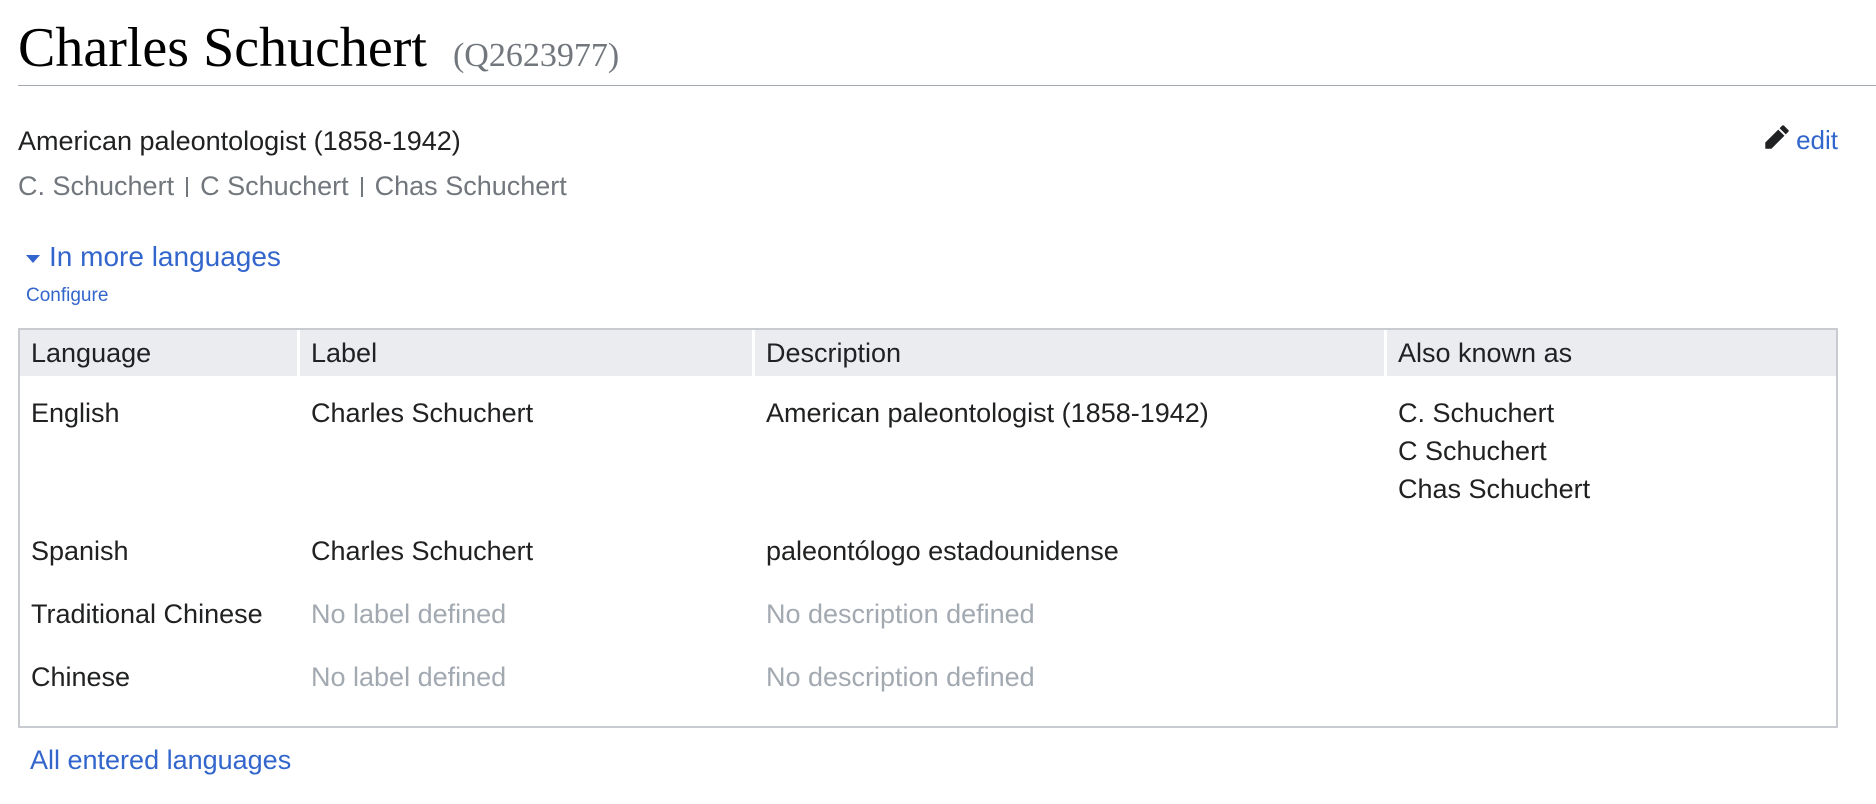  Describe the element at coordinates (947, 43) in the screenshot. I see `page-title-header: Charles Schuchert (Q2623977)` at that location.